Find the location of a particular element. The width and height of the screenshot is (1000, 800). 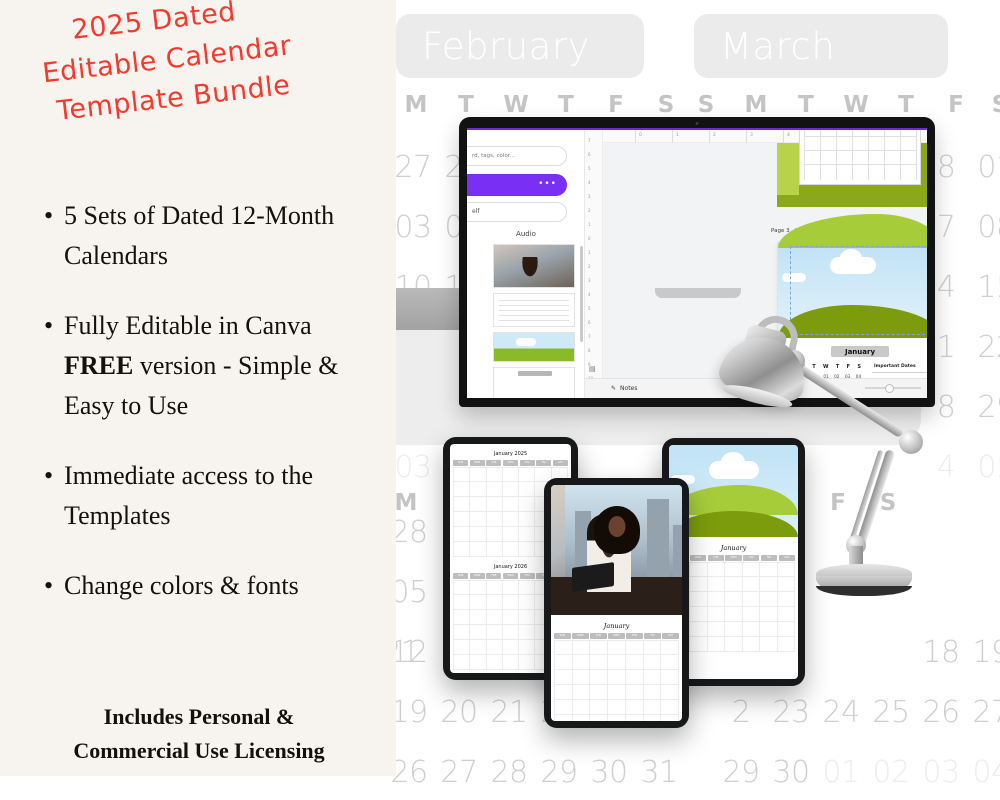

feature-bullet: • 5 Sets of Dated 12-Month Calendars is located at coordinates (209, 236).